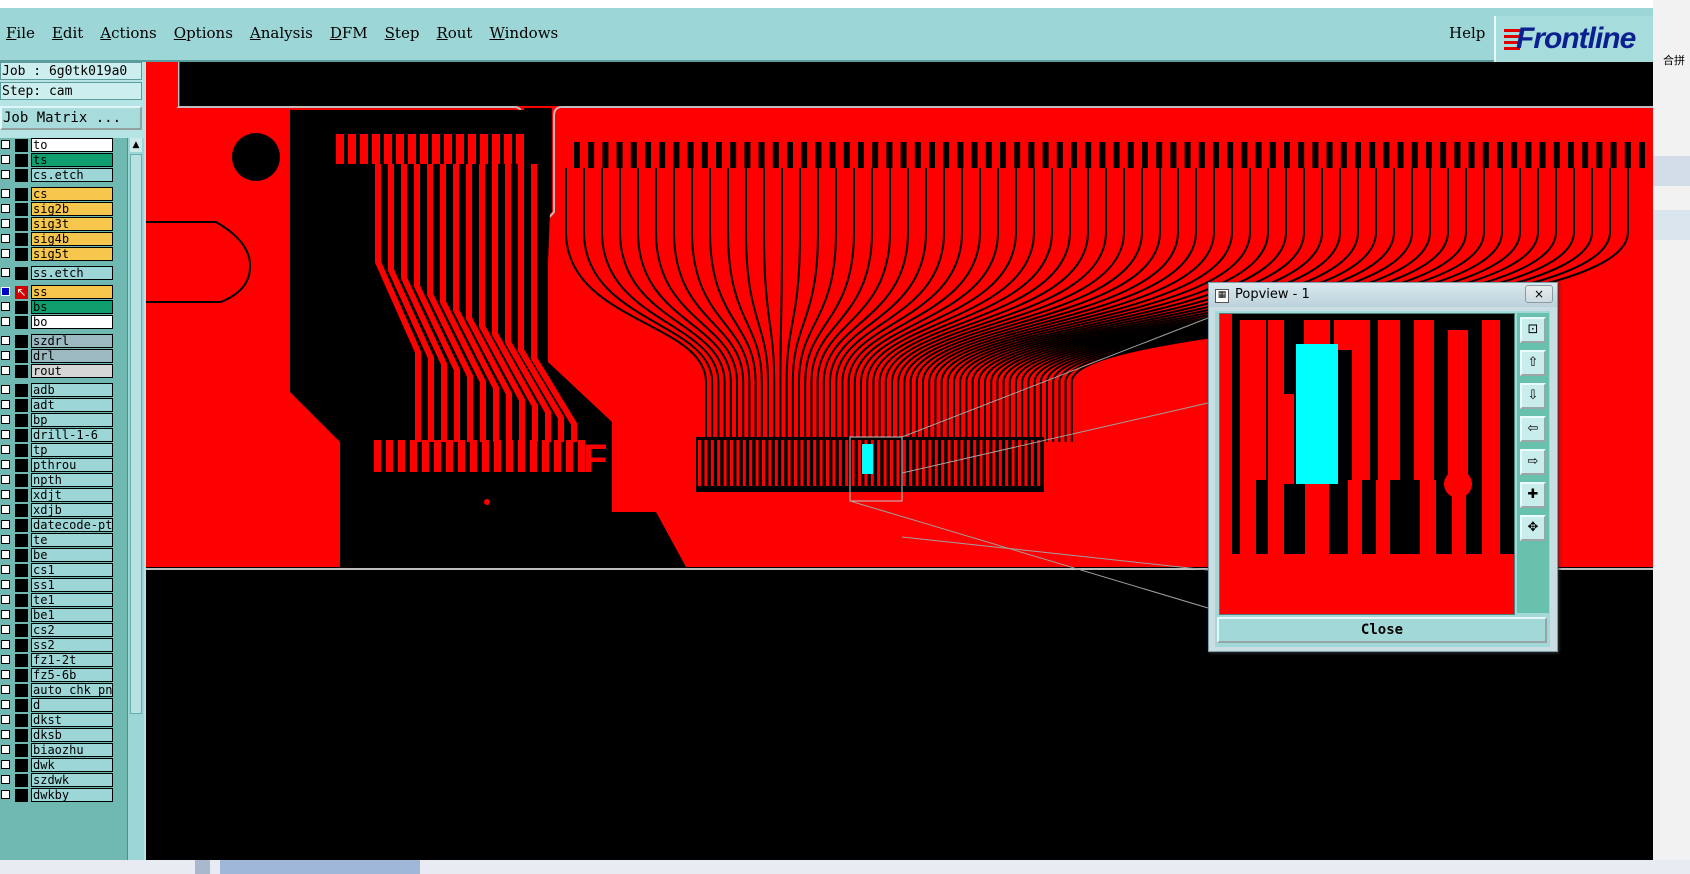 Image resolution: width=1690 pixels, height=874 pixels. Describe the element at coordinates (402, 33) in the screenshot. I see `menu-step: Step` at that location.